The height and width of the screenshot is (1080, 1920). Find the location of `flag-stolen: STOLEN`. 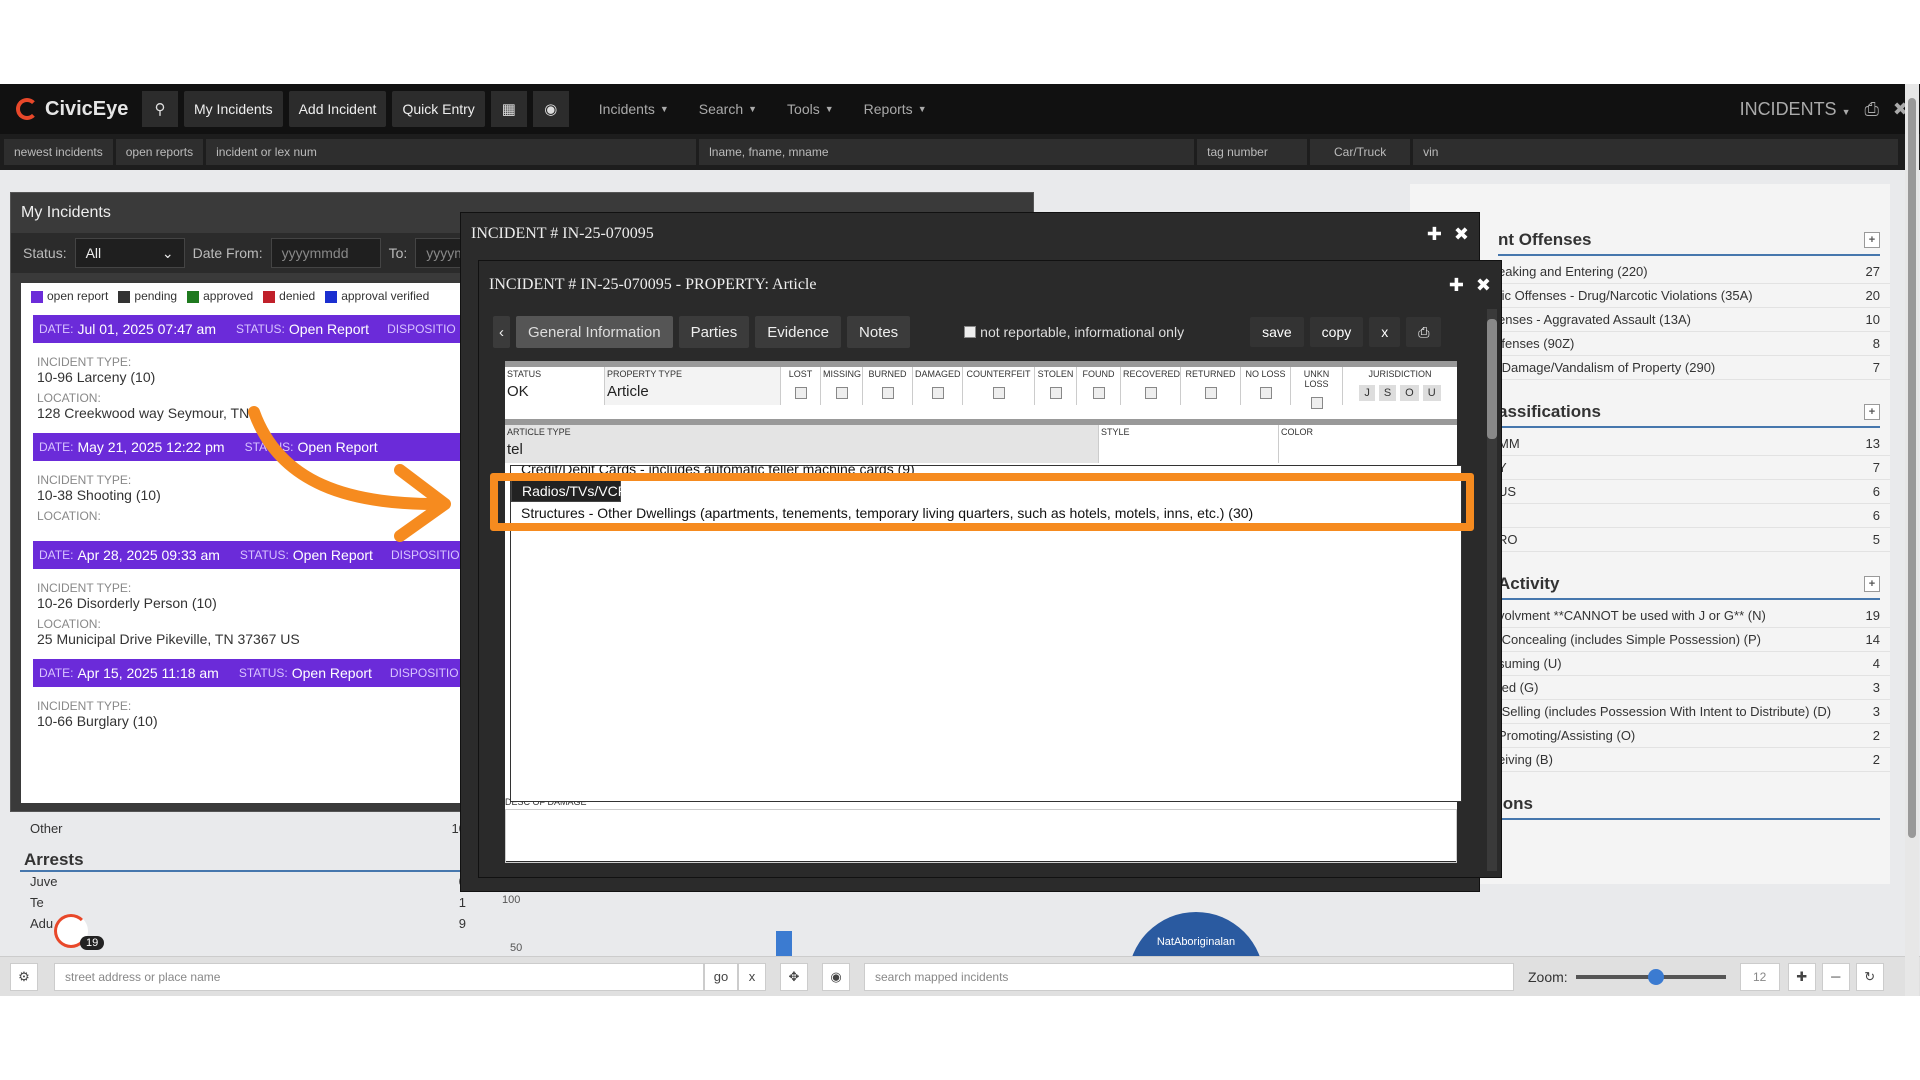

flag-stolen: STOLEN is located at coordinates (1056, 386).